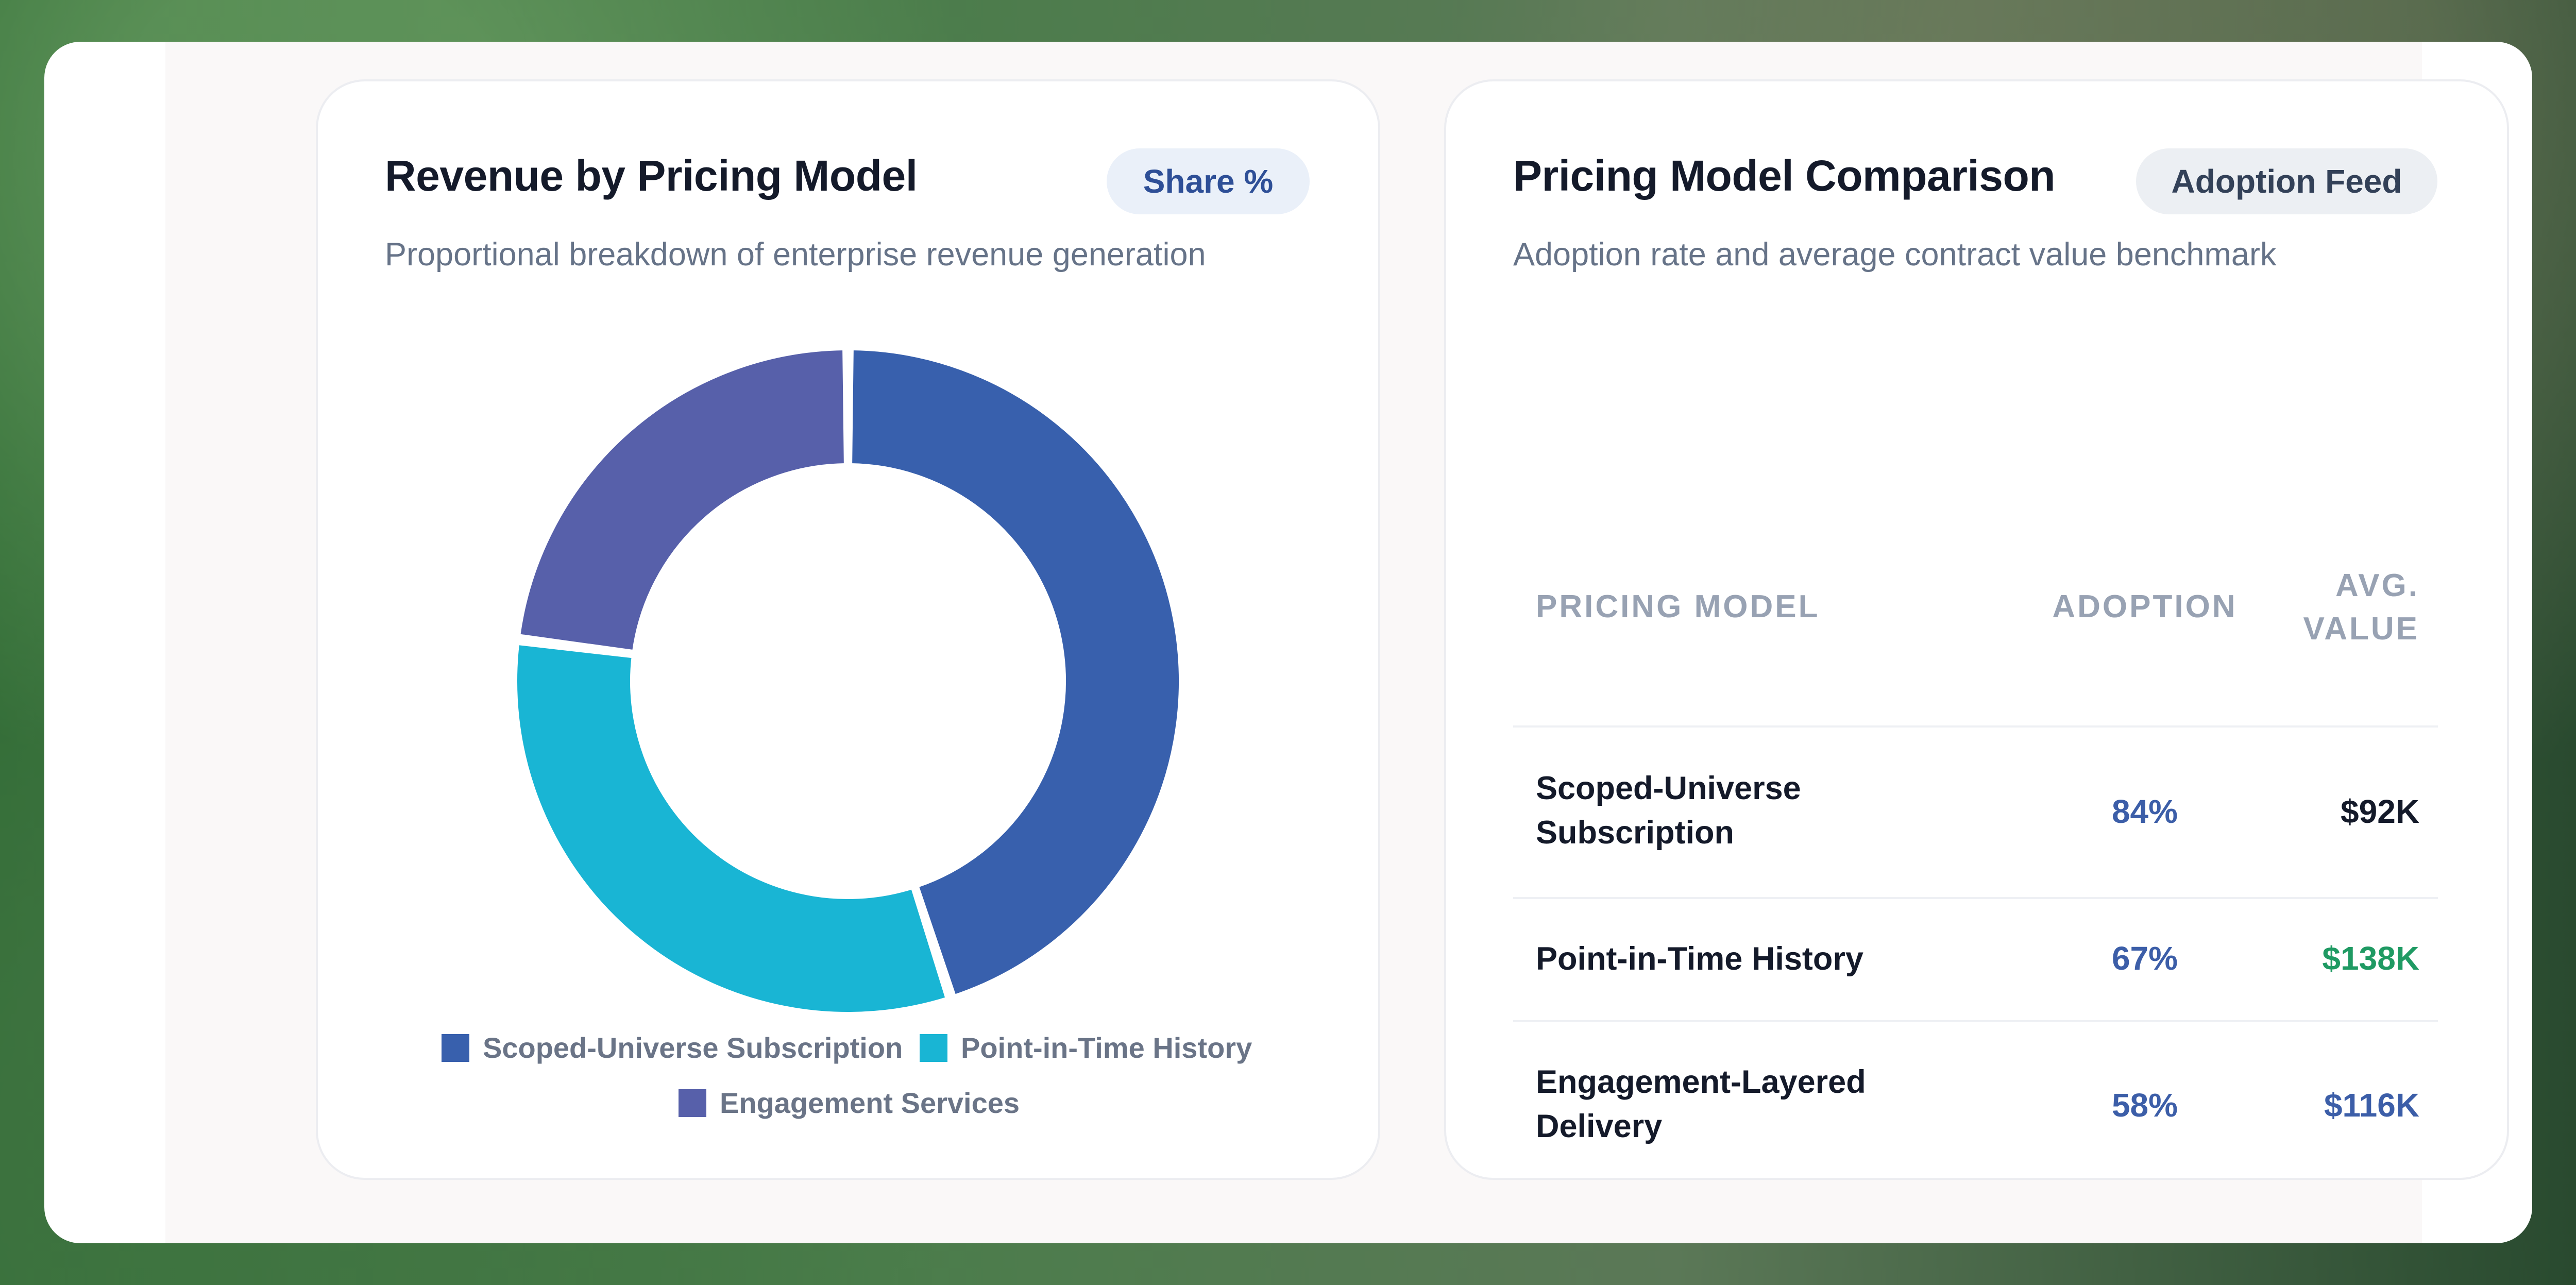 The height and width of the screenshot is (1285, 2576). I want to click on comparison-card-title: Pricing Model Comparison, so click(1784, 175).